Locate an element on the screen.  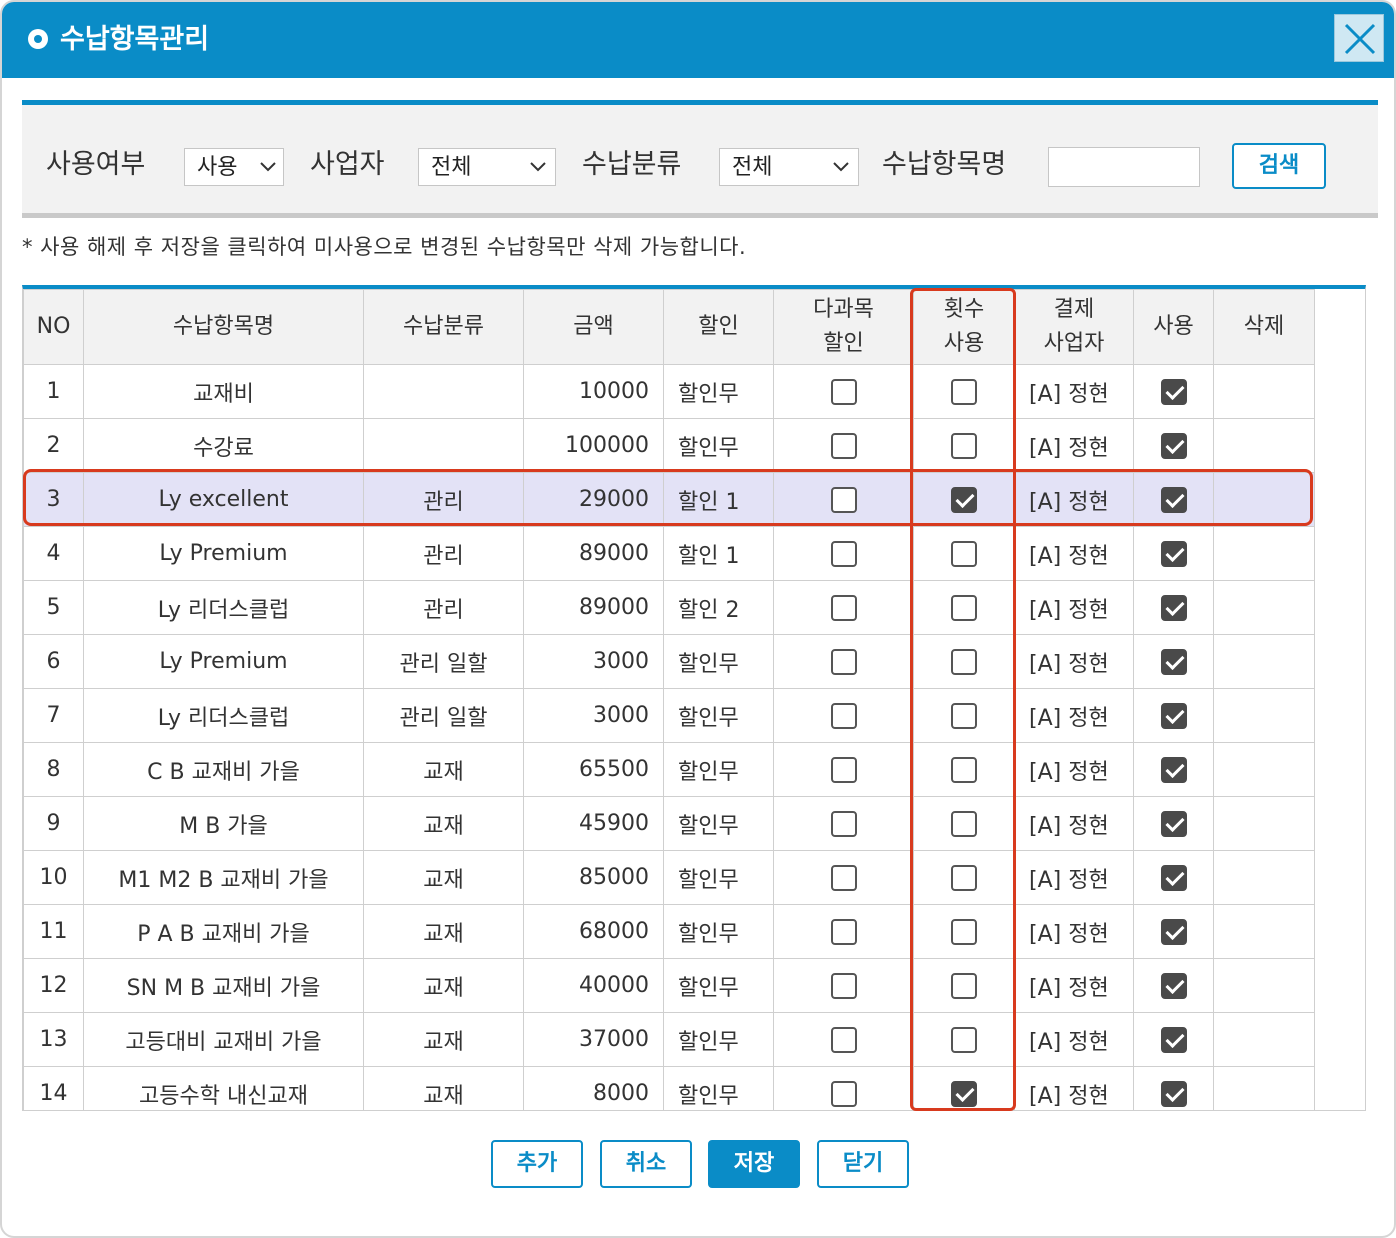
cell-discount: 할인무 is located at coordinates (718, 715).